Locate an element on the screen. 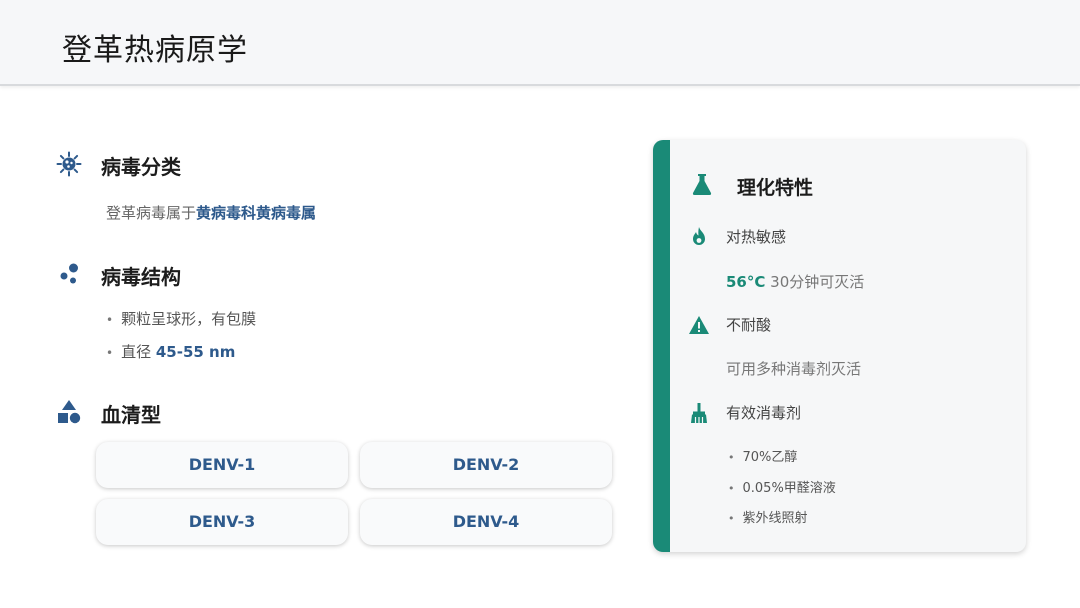 The width and height of the screenshot is (1080, 608). structure-item-diameter: • 直径 45-55 nm is located at coordinates (171, 352).